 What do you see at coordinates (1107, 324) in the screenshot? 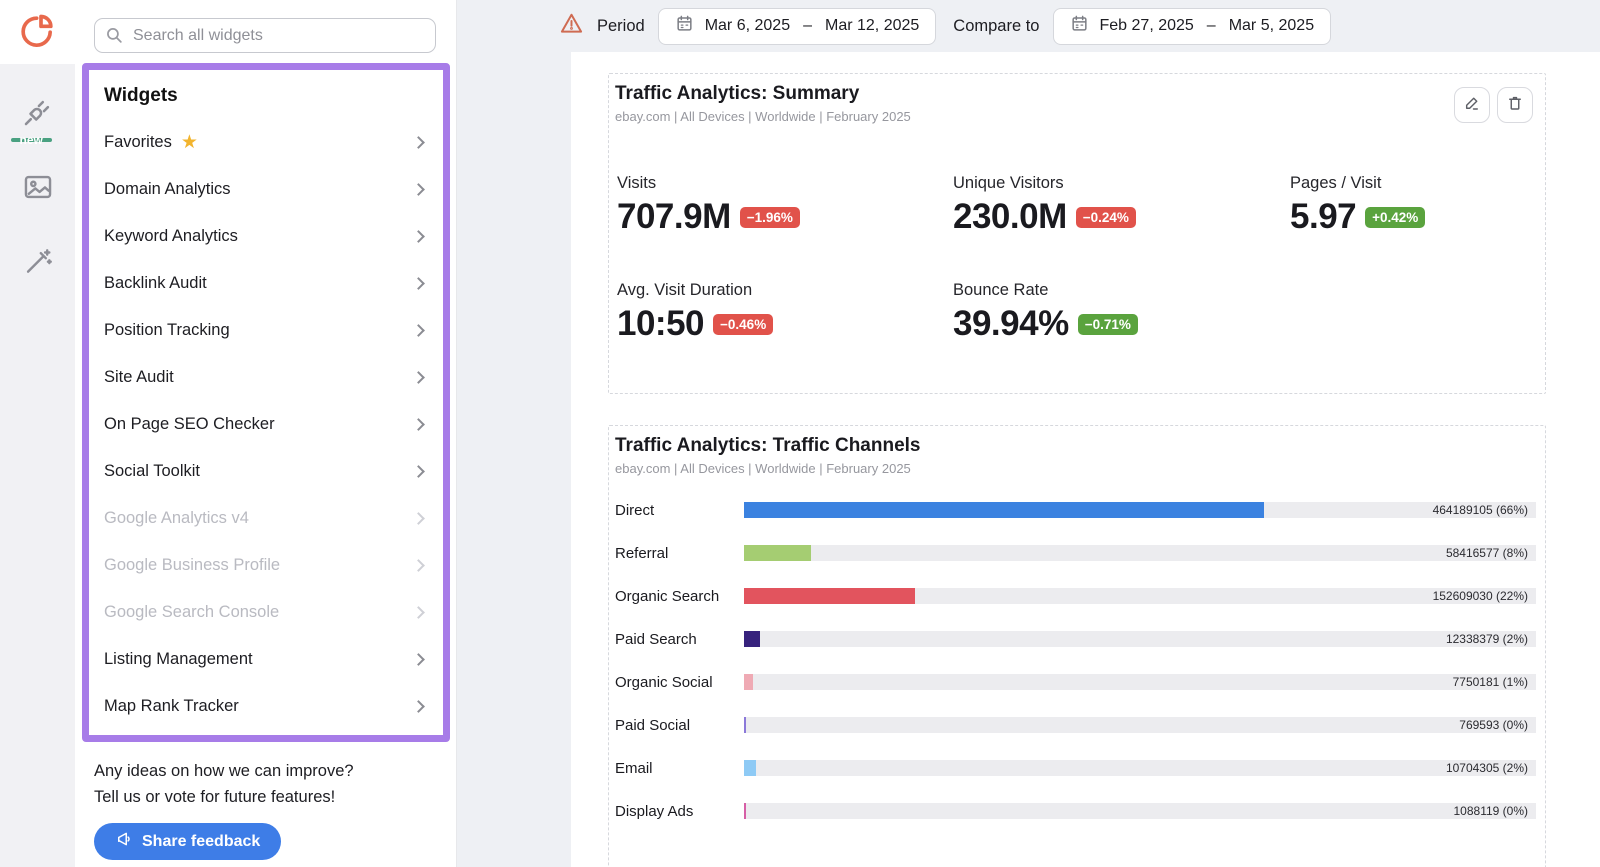
I see `change-badge: −0.71%` at bounding box center [1107, 324].